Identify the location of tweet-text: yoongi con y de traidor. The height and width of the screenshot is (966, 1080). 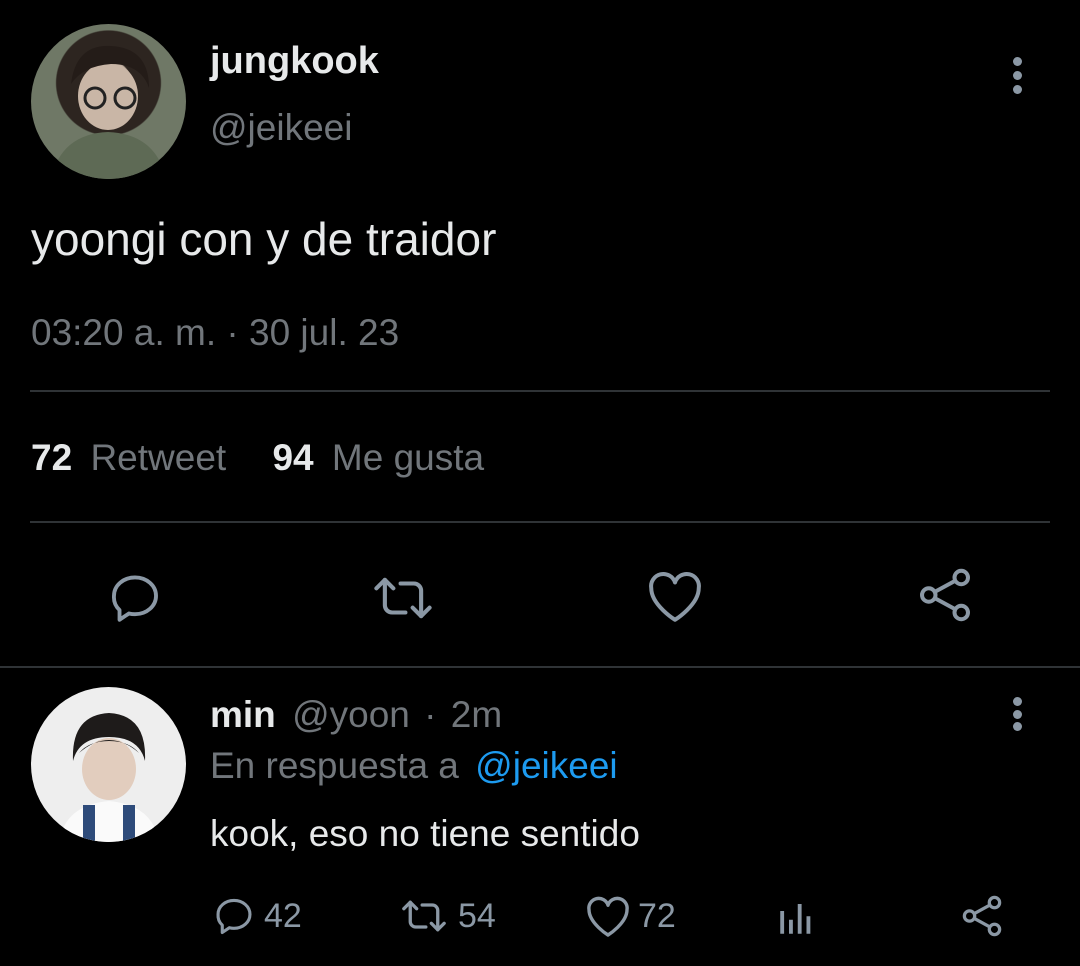
(264, 239).